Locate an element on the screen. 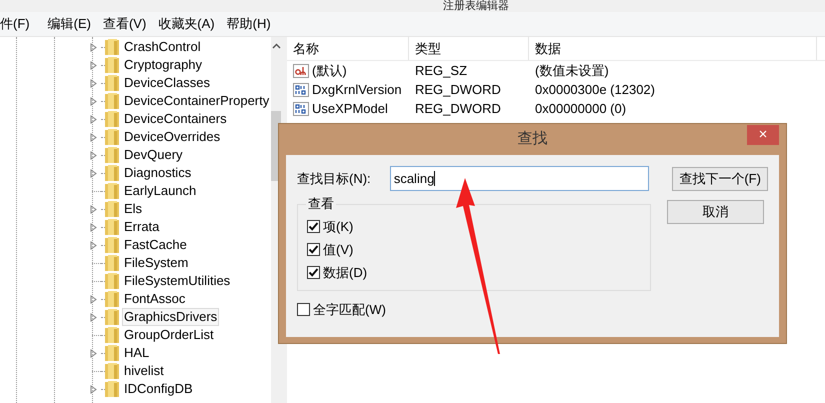 The height and width of the screenshot is (403, 825). tree-item: DevQuery is located at coordinates (153, 155).